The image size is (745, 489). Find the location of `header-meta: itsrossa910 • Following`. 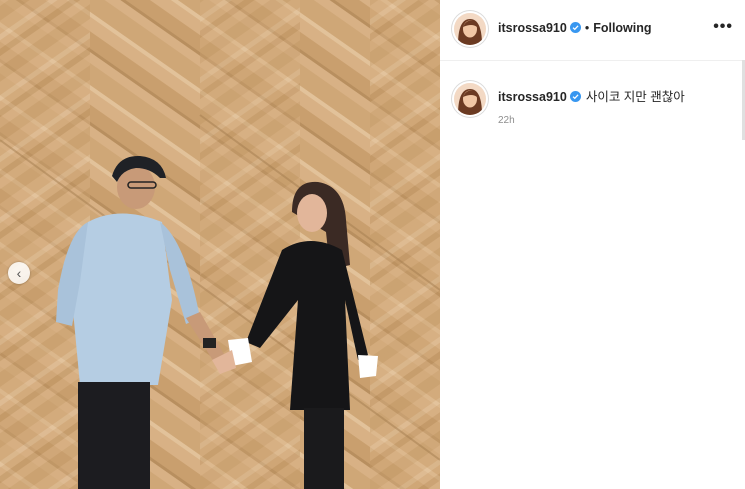

header-meta: itsrossa910 • Following is located at coordinates (575, 28).